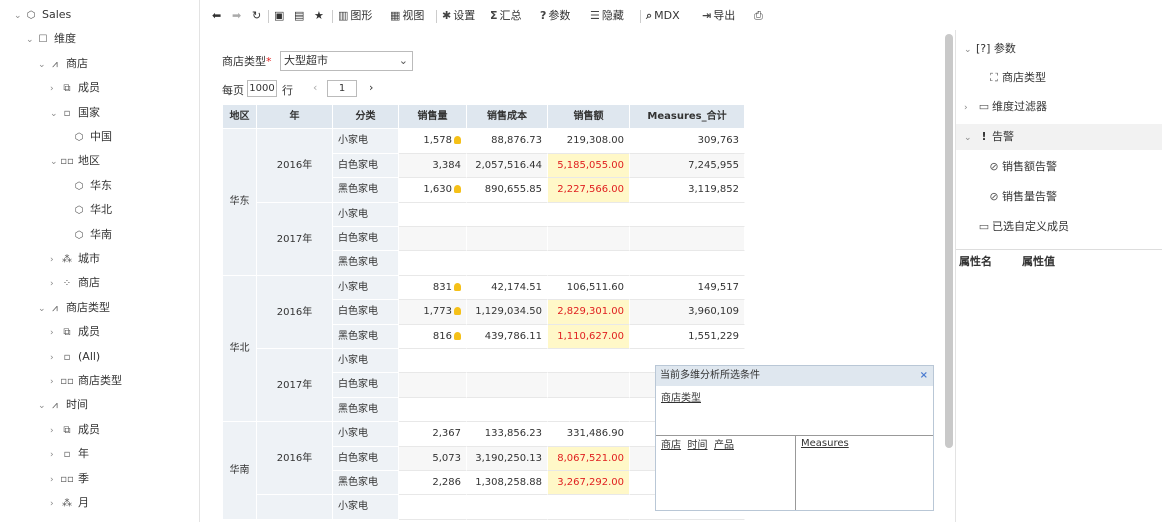 Image resolution: width=1162 pixels, height=522 pixels. I want to click on params-node: ⌄ [?] 参数, so click(990, 49).